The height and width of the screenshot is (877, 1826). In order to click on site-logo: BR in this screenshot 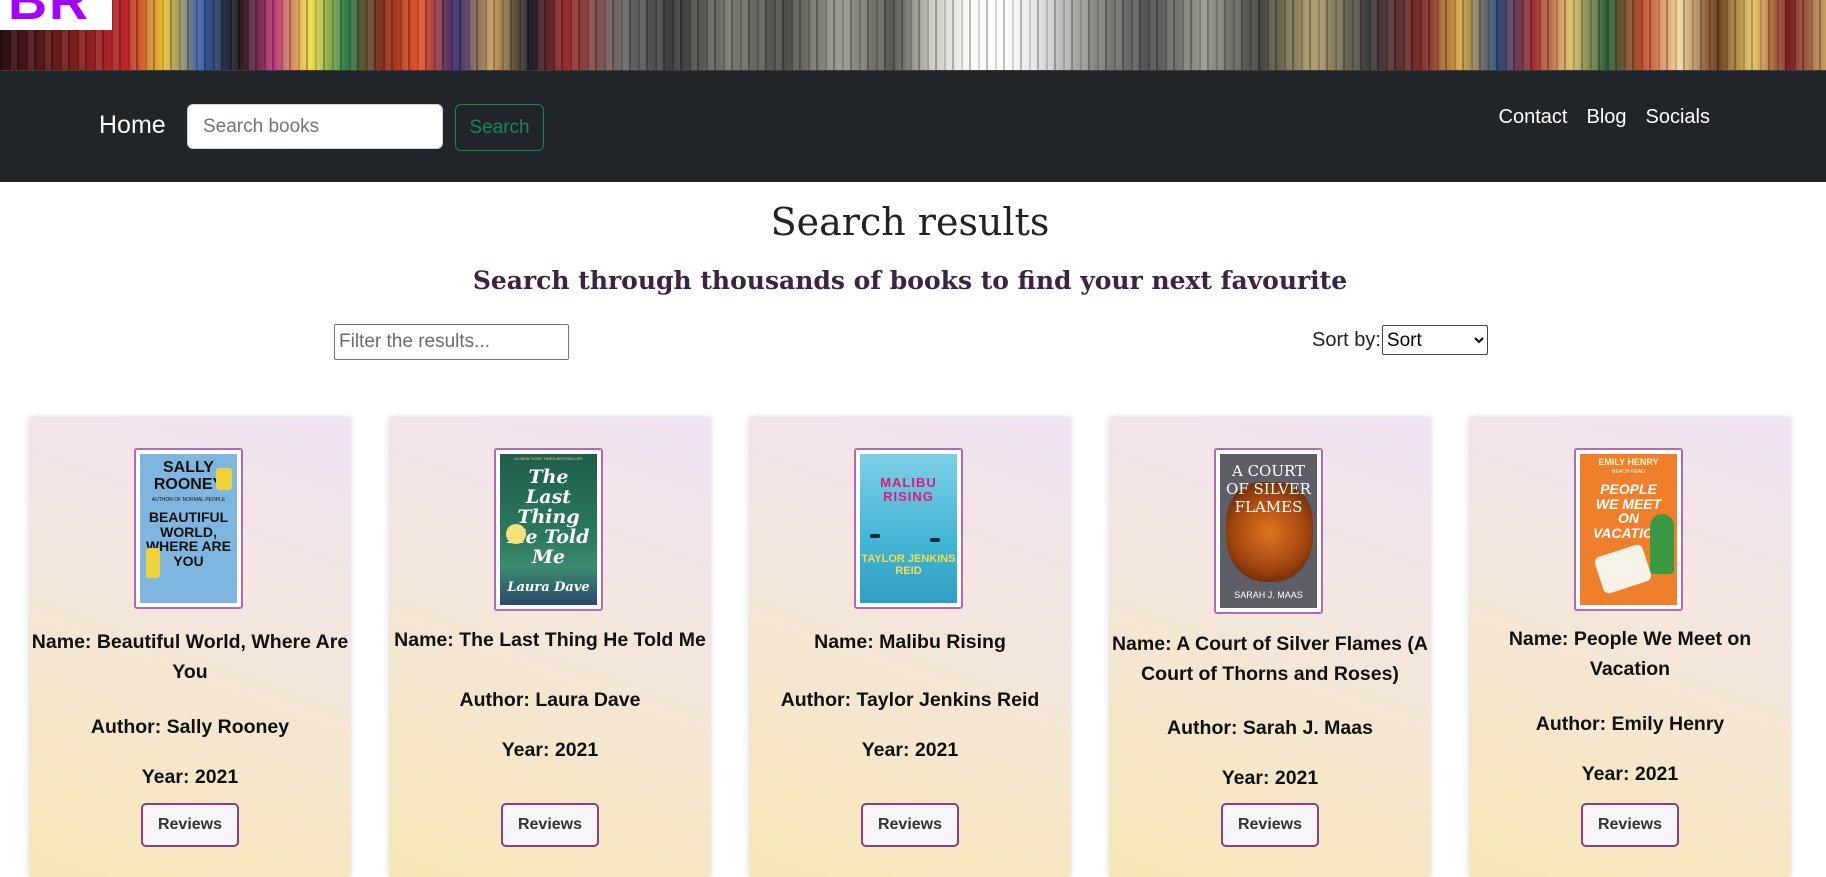, I will do `click(56, 15)`.